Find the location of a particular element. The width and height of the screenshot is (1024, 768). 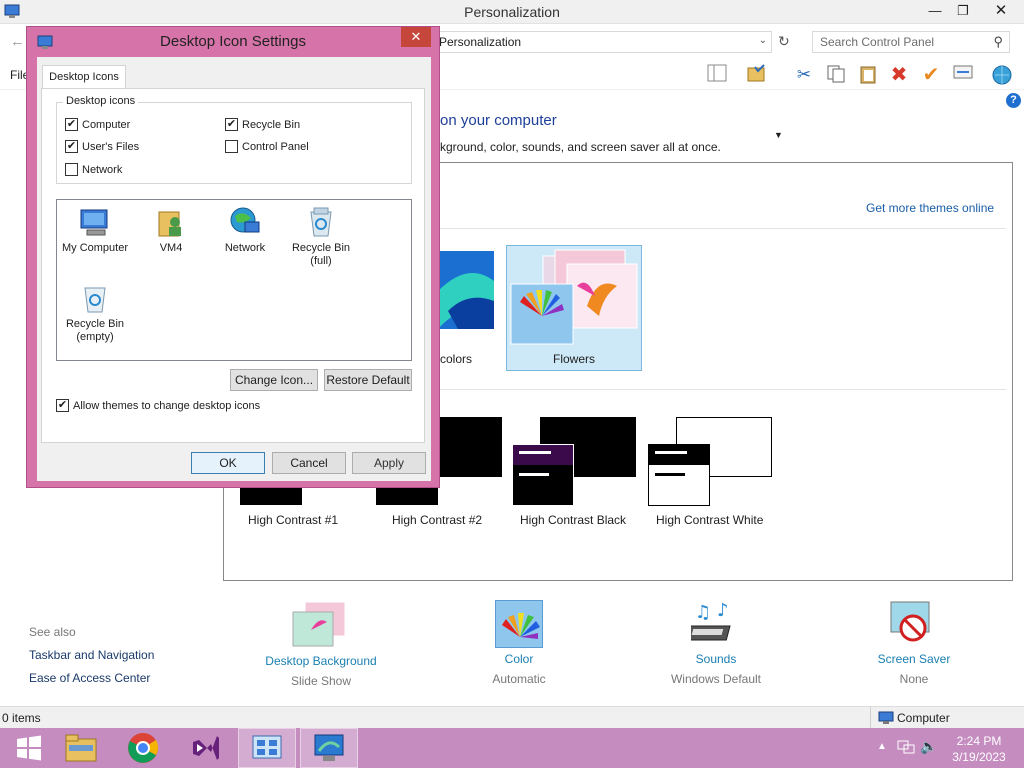

restore-default-button: Restore Default is located at coordinates (368, 380).